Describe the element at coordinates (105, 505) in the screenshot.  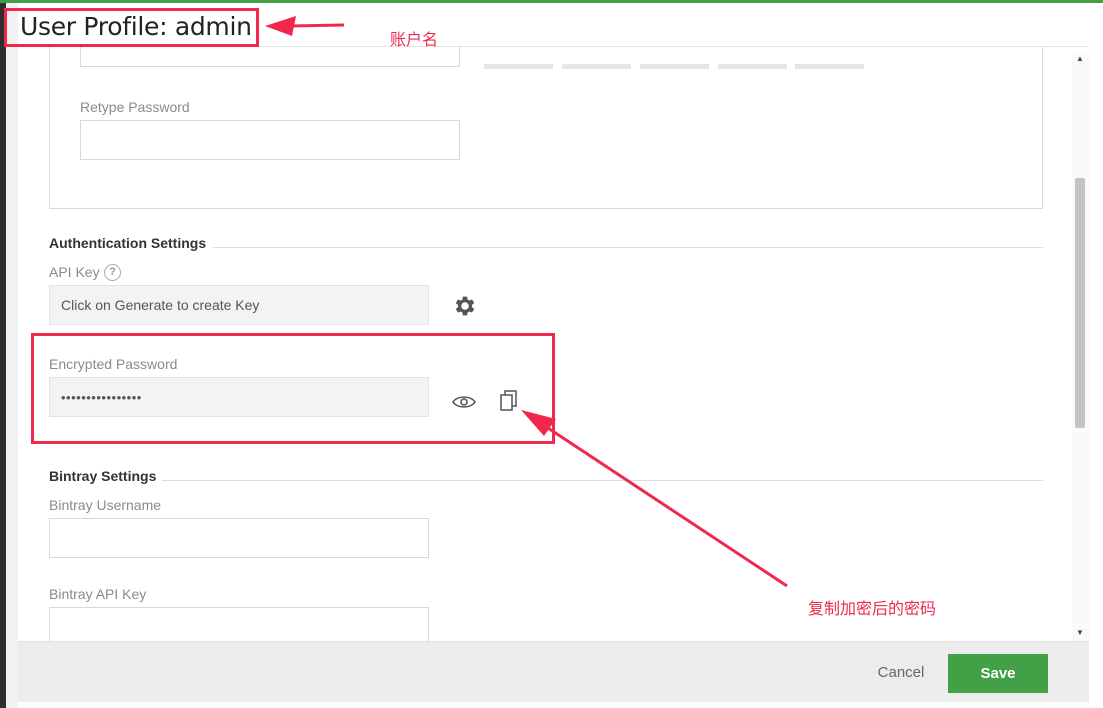
I see `bintray-username-label: Bintray Username` at that location.